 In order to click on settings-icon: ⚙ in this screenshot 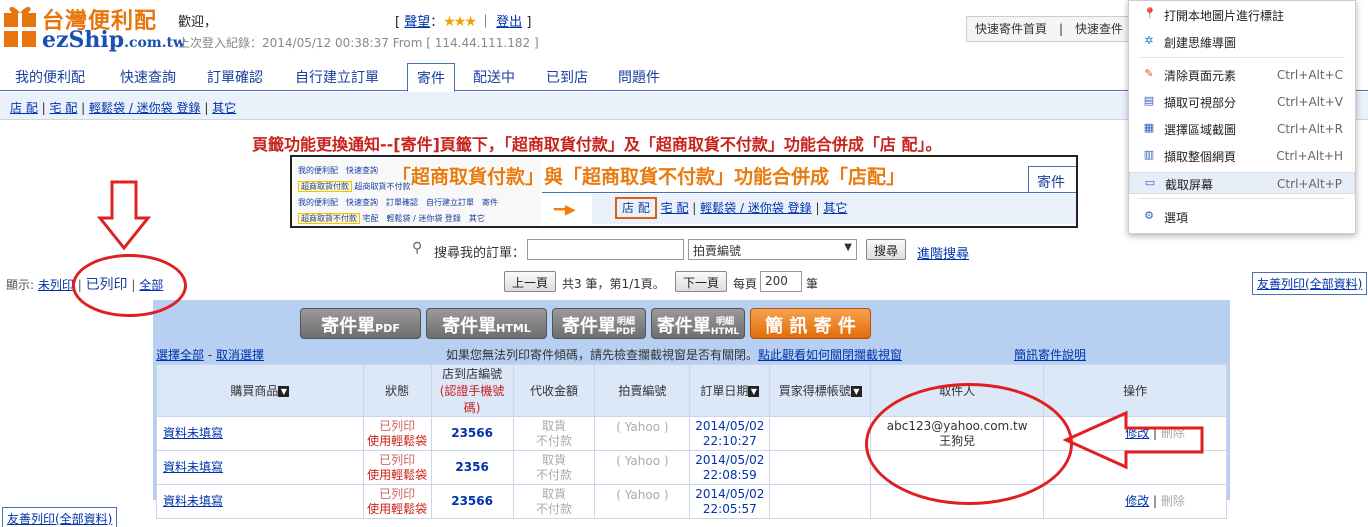, I will do `click(1149, 215)`.